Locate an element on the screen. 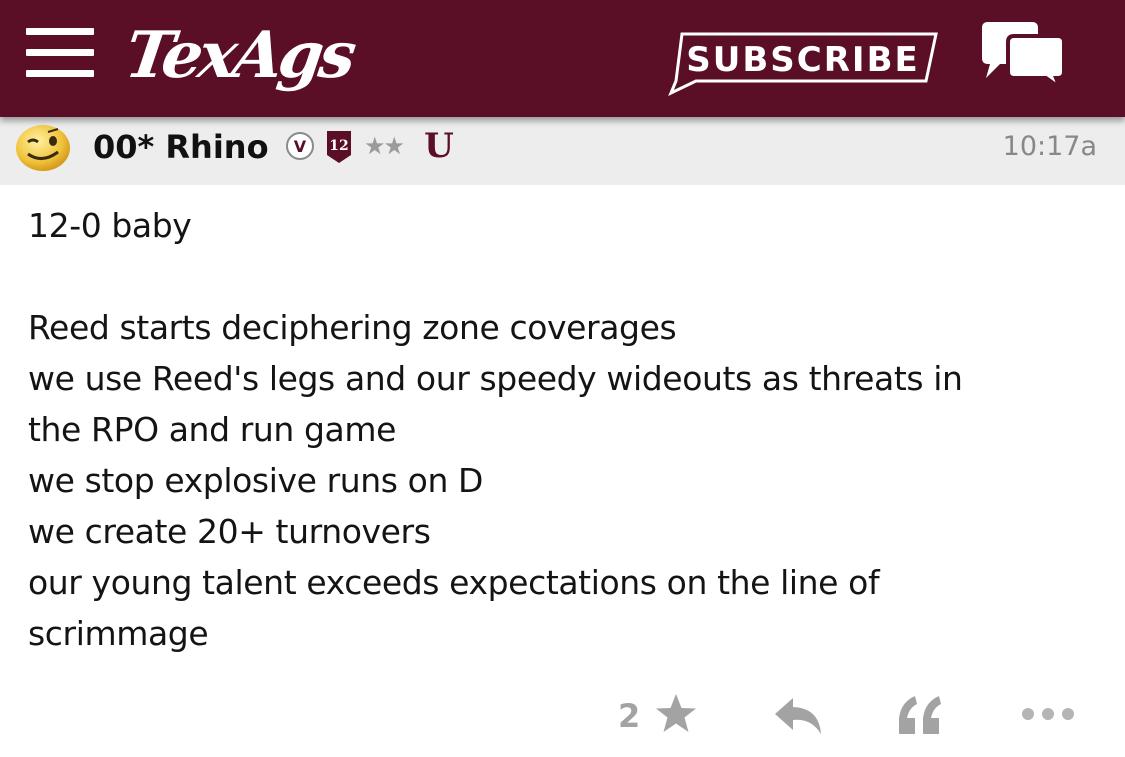 This screenshot has width=1125, height=757. post-body-blank-line is located at coordinates (568, 276).